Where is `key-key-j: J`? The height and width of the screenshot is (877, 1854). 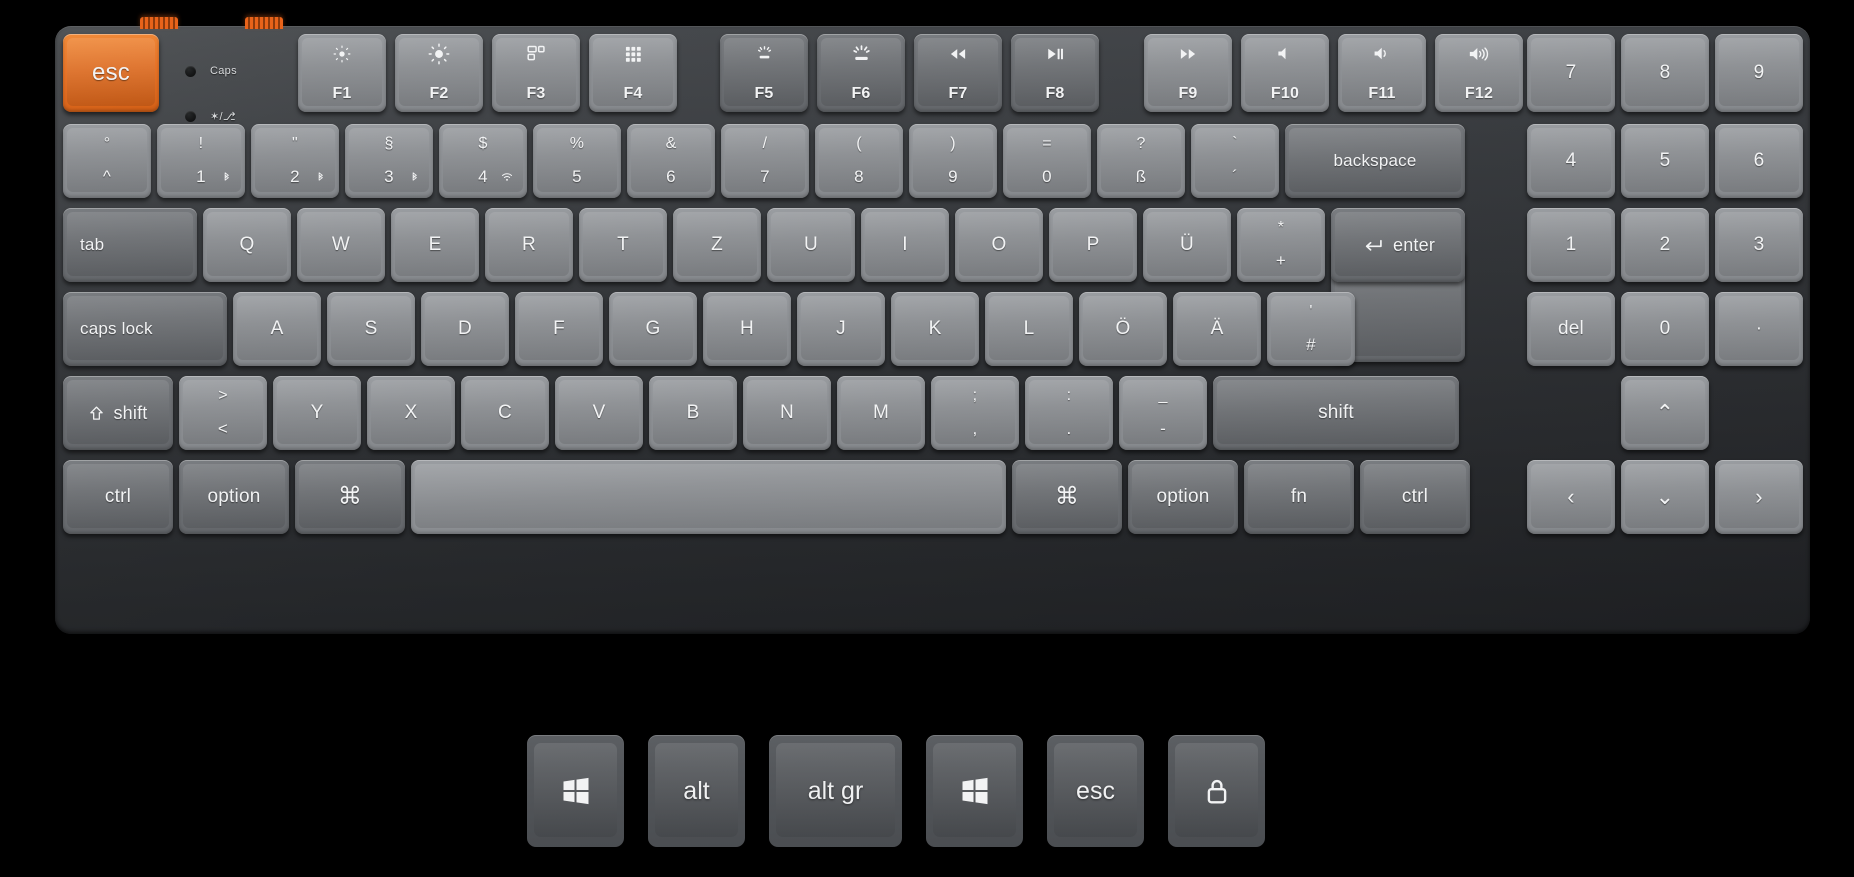 key-key-j: J is located at coordinates (841, 329).